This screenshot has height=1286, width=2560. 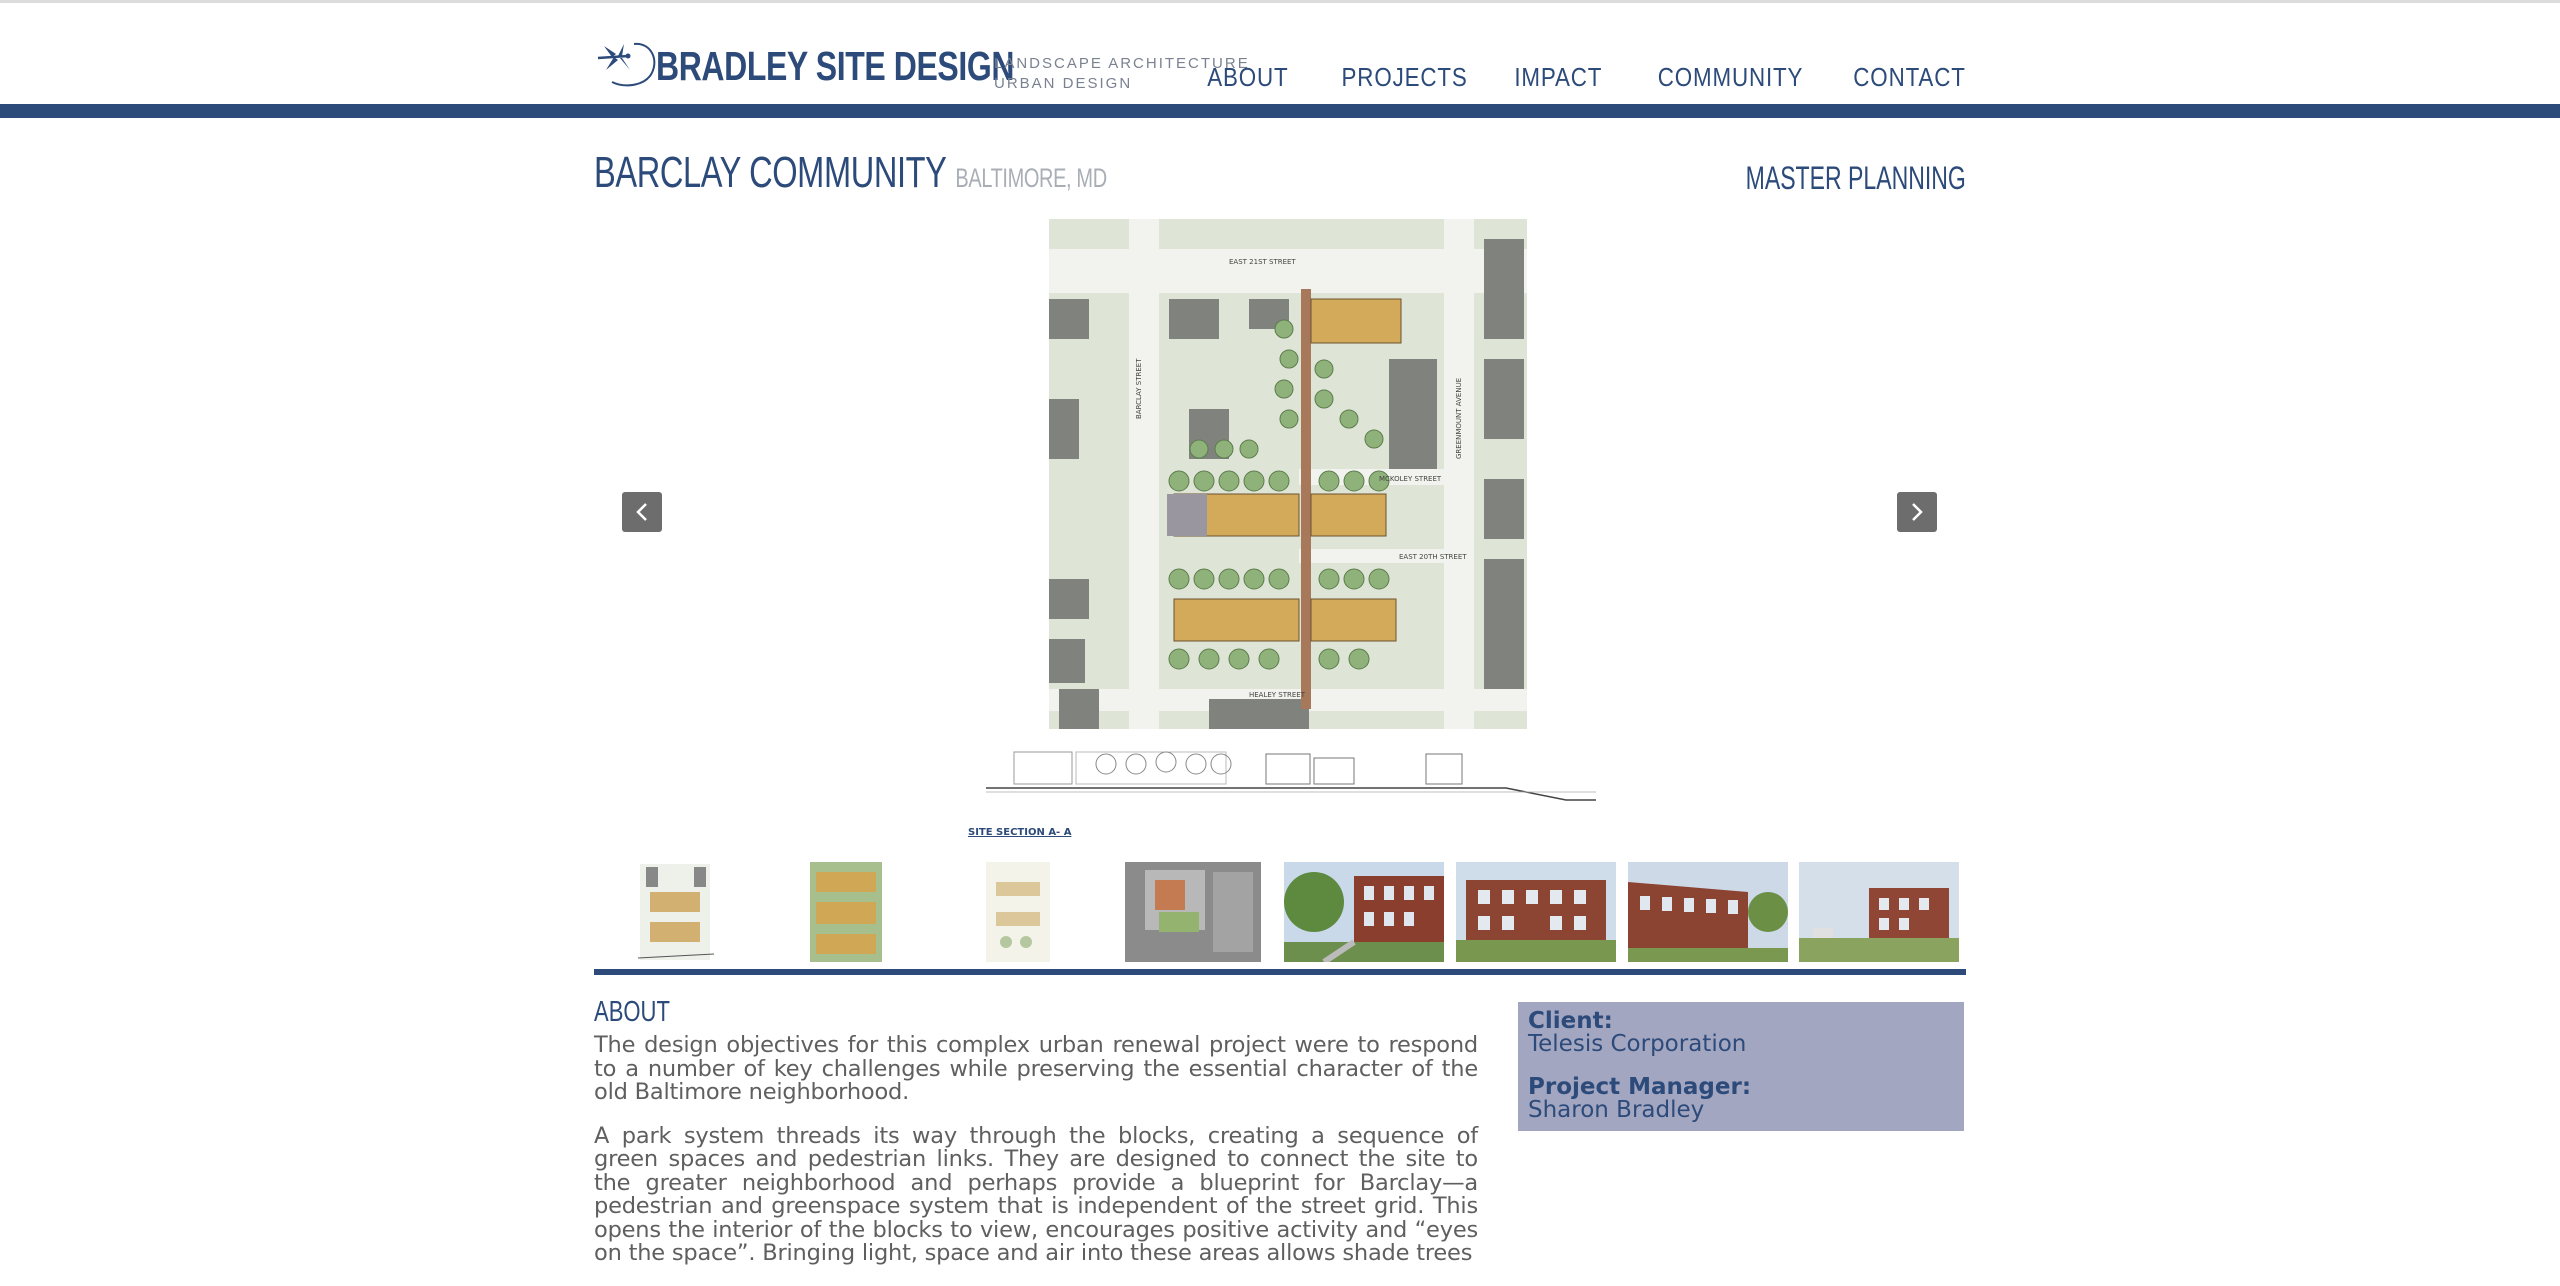 What do you see at coordinates (1262, 262) in the screenshot?
I see `plan-label-top: EAST 21ST STREET` at bounding box center [1262, 262].